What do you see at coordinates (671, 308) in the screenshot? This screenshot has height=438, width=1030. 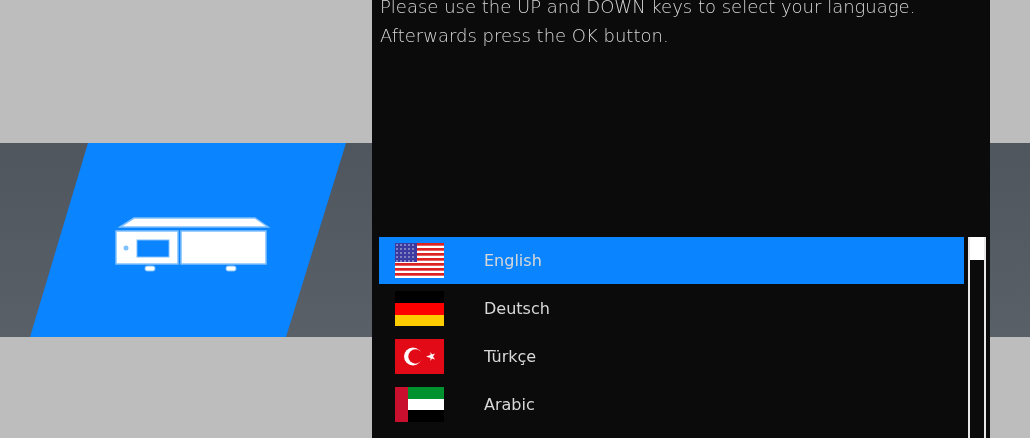 I see `language-item: Deutsch` at bounding box center [671, 308].